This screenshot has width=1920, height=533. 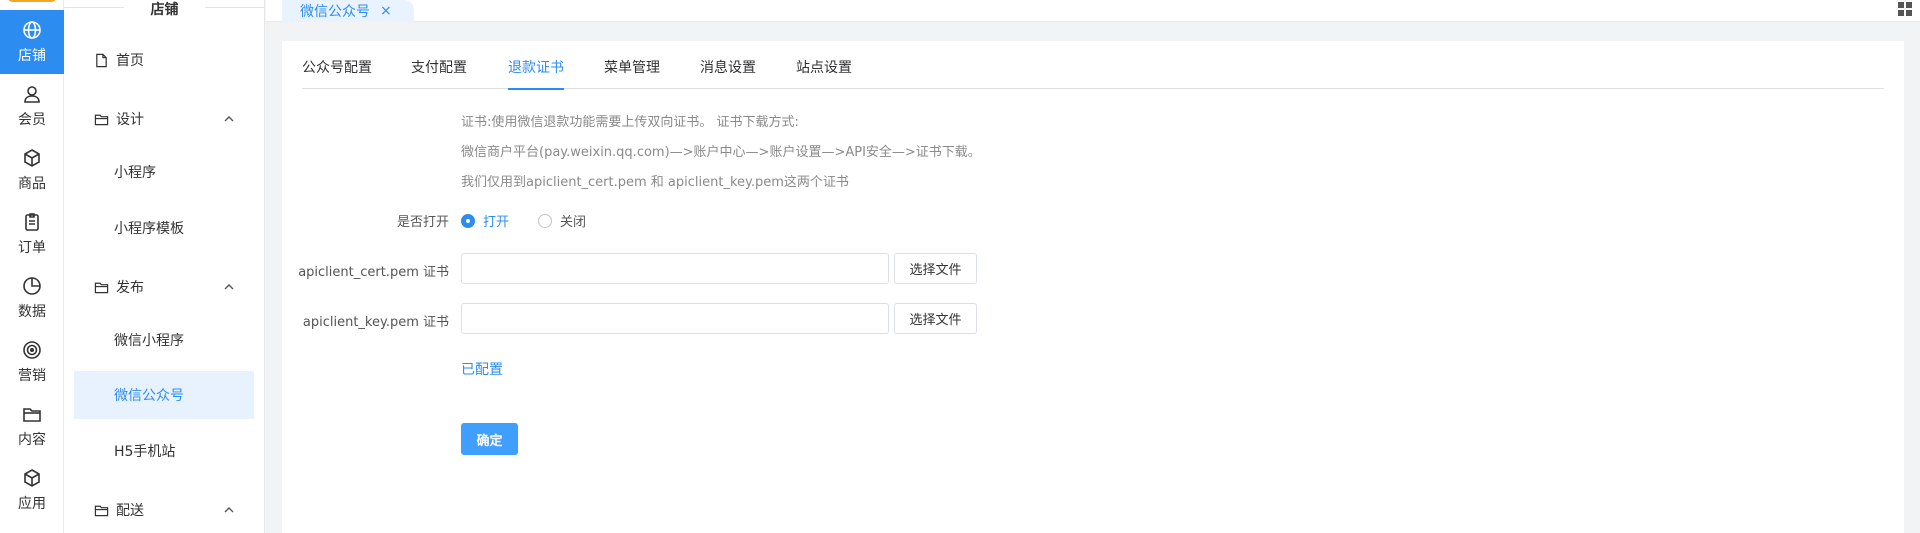 I want to click on choose-cert-file-button: 选择文件, so click(x=935, y=268).